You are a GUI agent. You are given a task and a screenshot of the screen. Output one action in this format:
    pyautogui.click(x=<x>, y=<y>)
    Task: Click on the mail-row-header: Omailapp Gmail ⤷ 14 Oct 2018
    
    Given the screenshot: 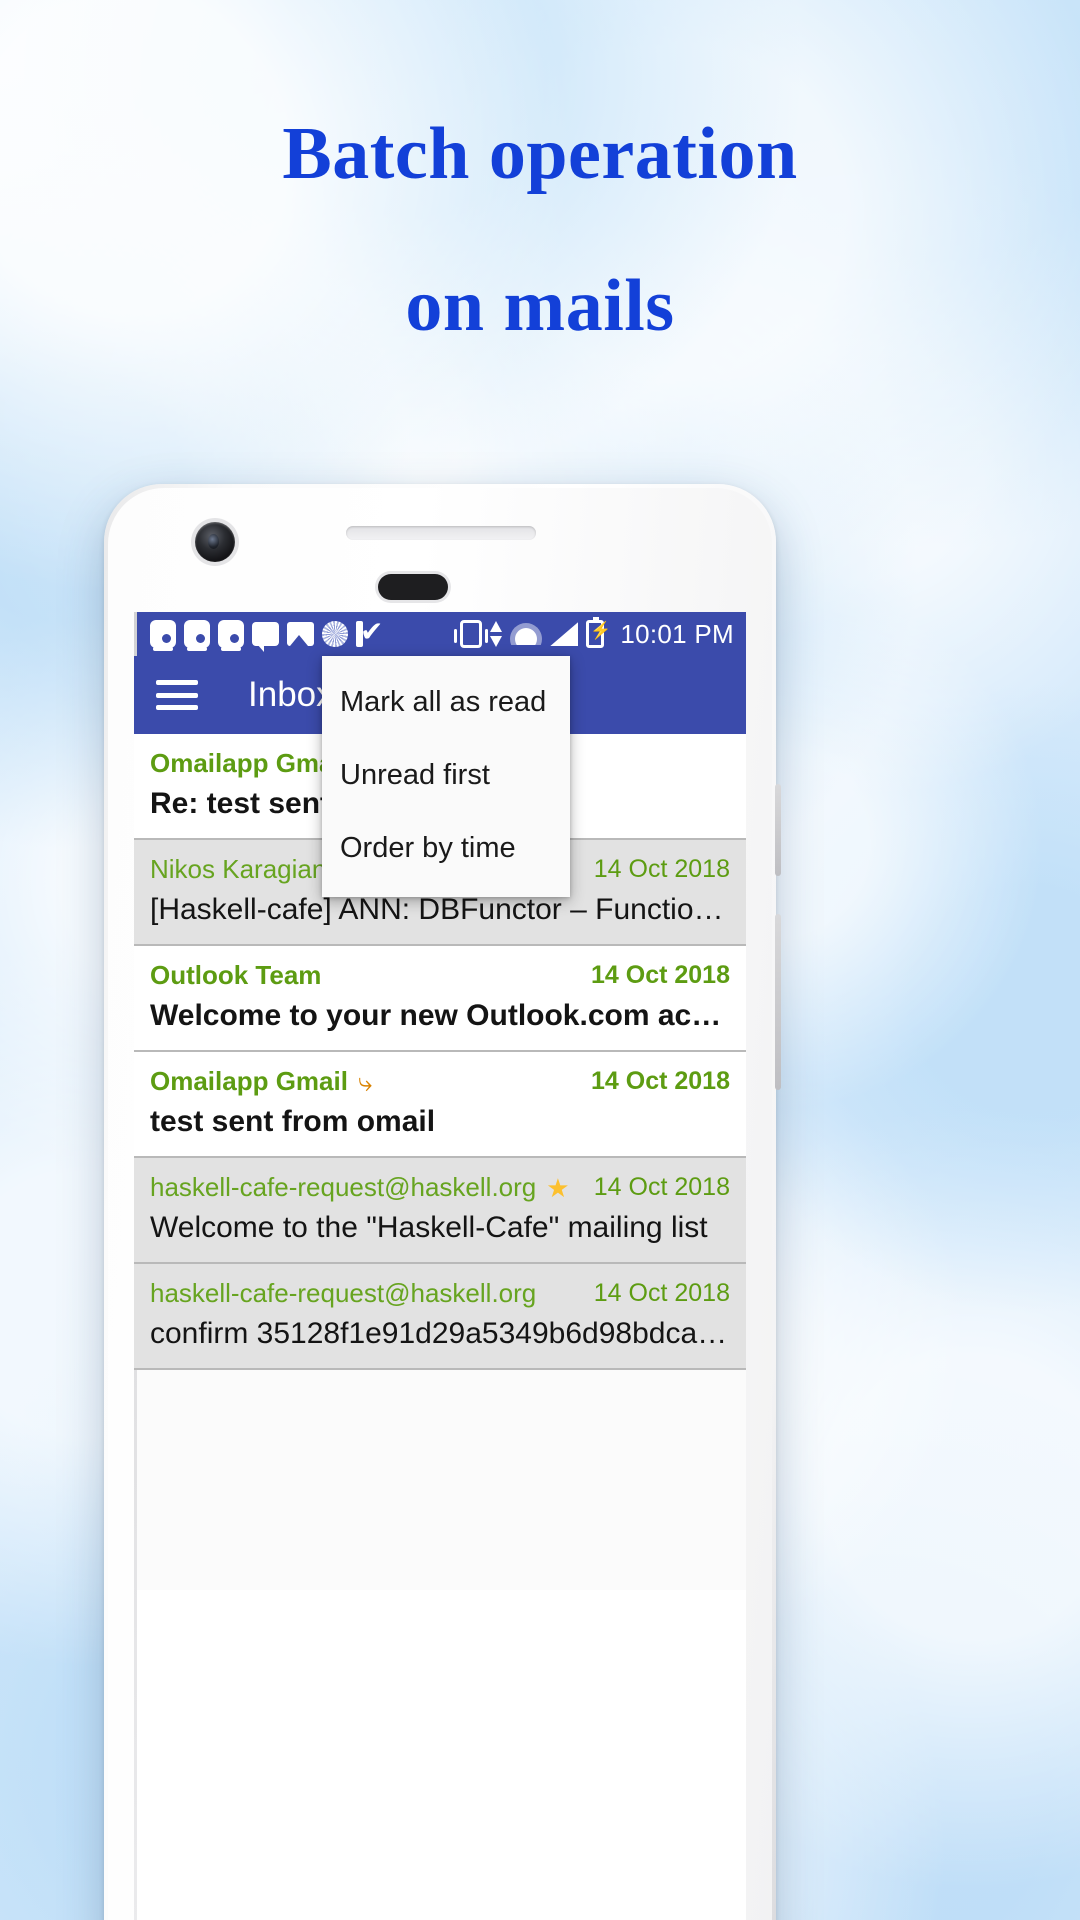 What is the action you would take?
    pyautogui.click(x=440, y=1081)
    